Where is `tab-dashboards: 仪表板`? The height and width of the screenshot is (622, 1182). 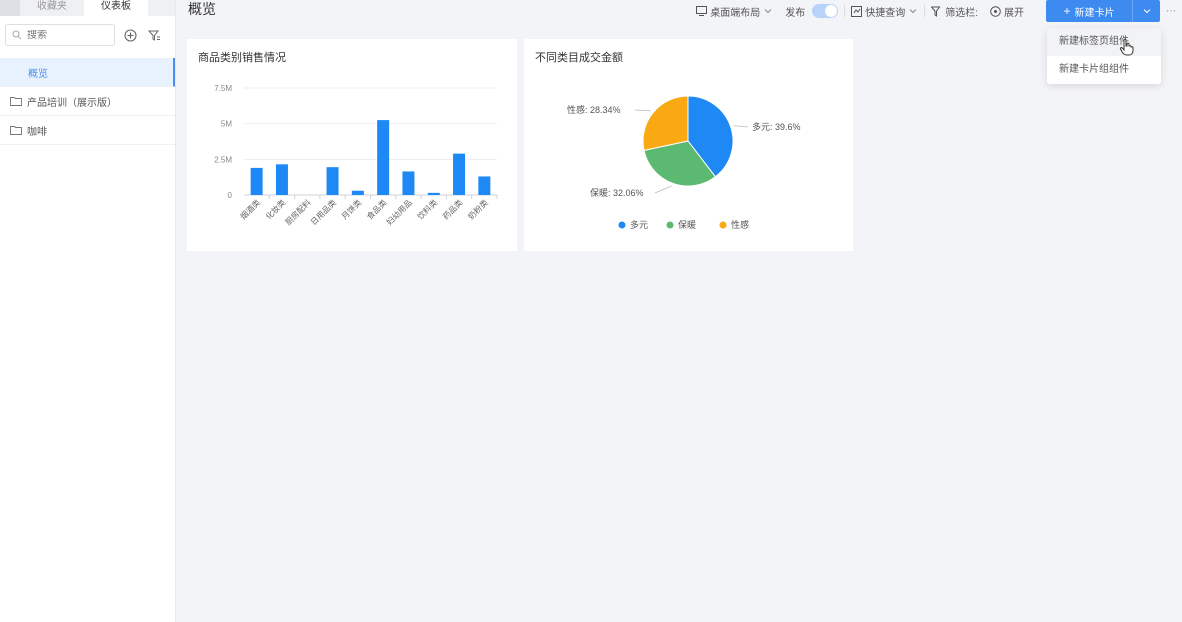 tab-dashboards: 仪表板 is located at coordinates (116, 8).